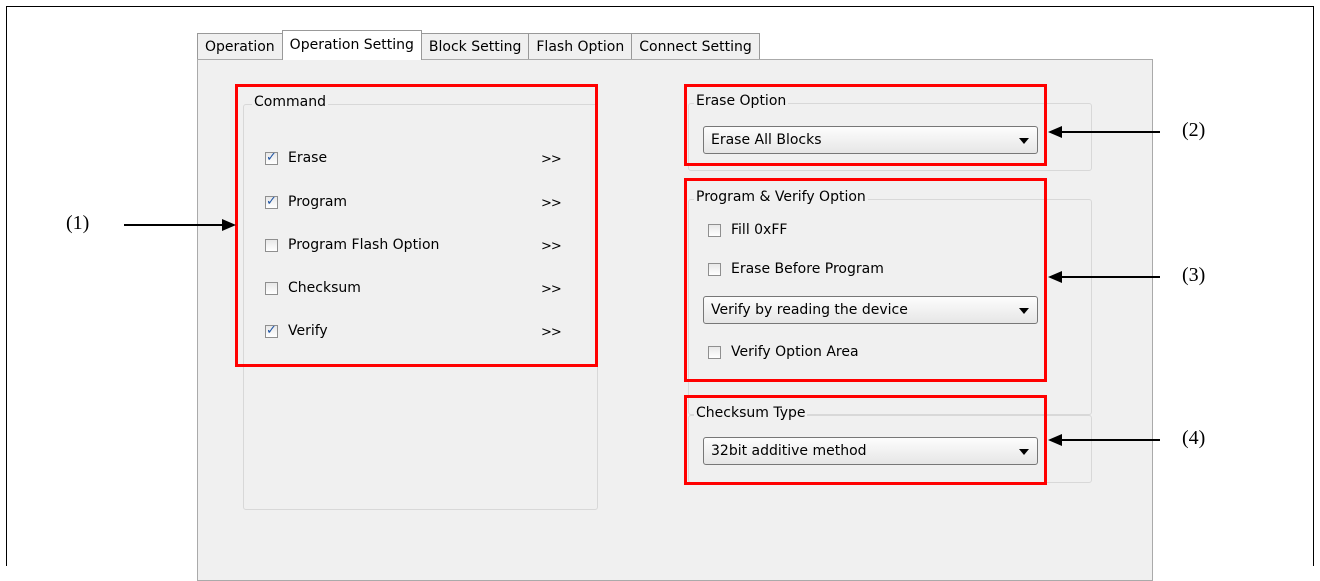  Describe the element at coordinates (1194, 130) in the screenshot. I see `callout-label-2: (2)` at that location.